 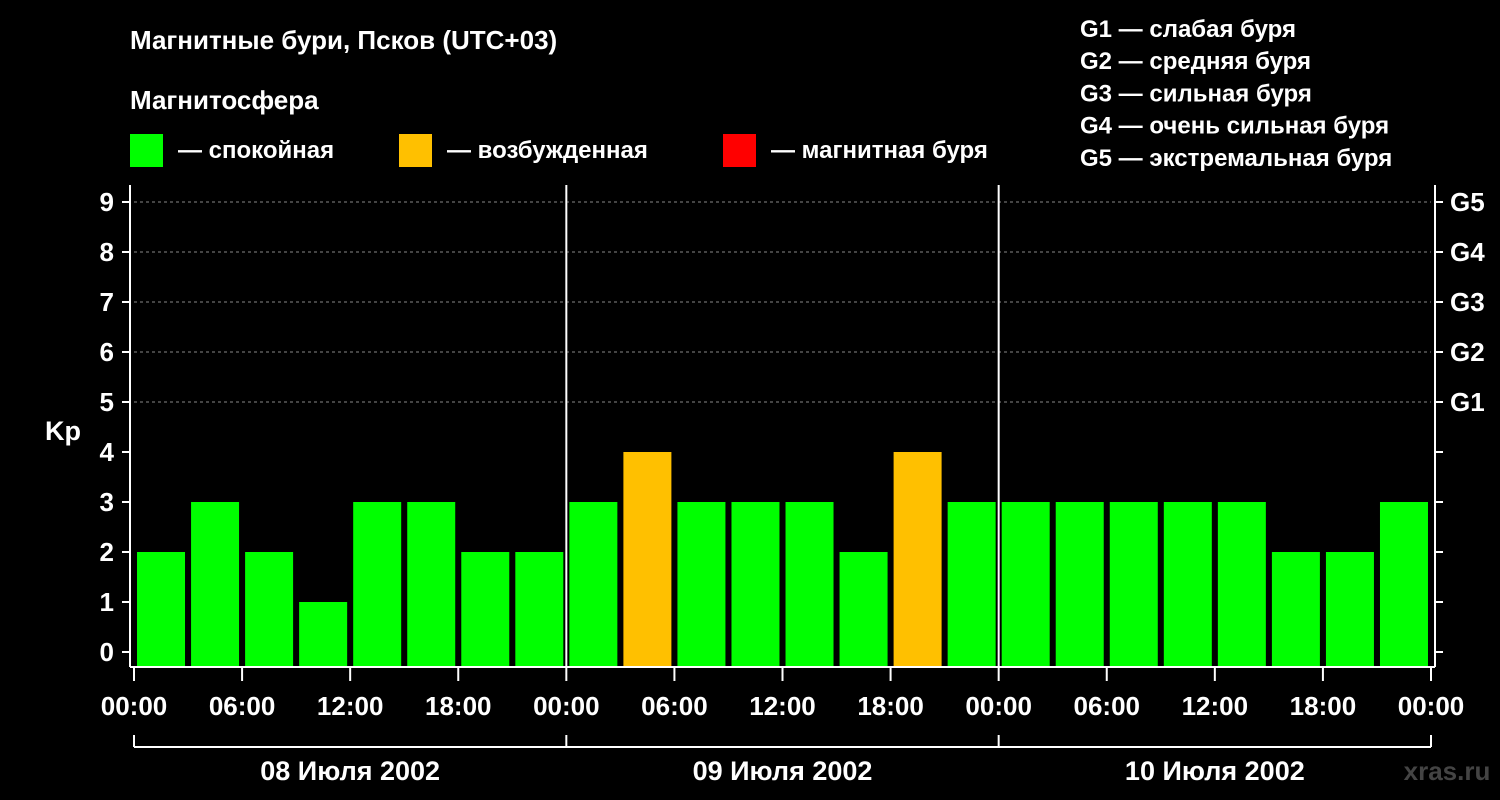 I want to click on y-tick-label: 3, so click(x=107, y=502).